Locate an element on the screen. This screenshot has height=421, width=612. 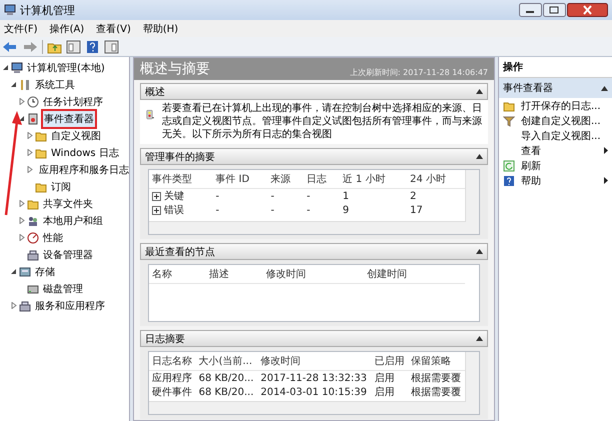
menu-item: 帮助(H) is located at coordinates (160, 29).